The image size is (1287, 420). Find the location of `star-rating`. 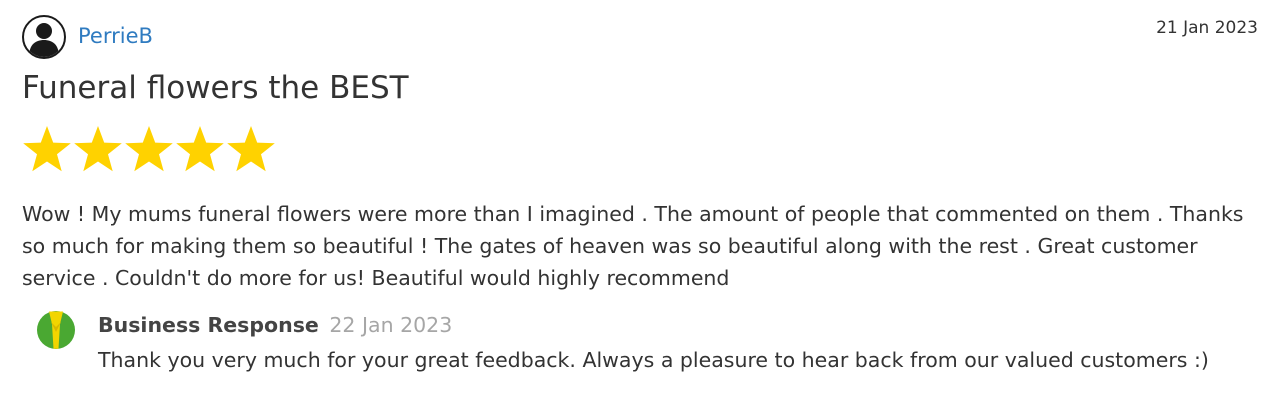

star-rating is located at coordinates (149, 149).